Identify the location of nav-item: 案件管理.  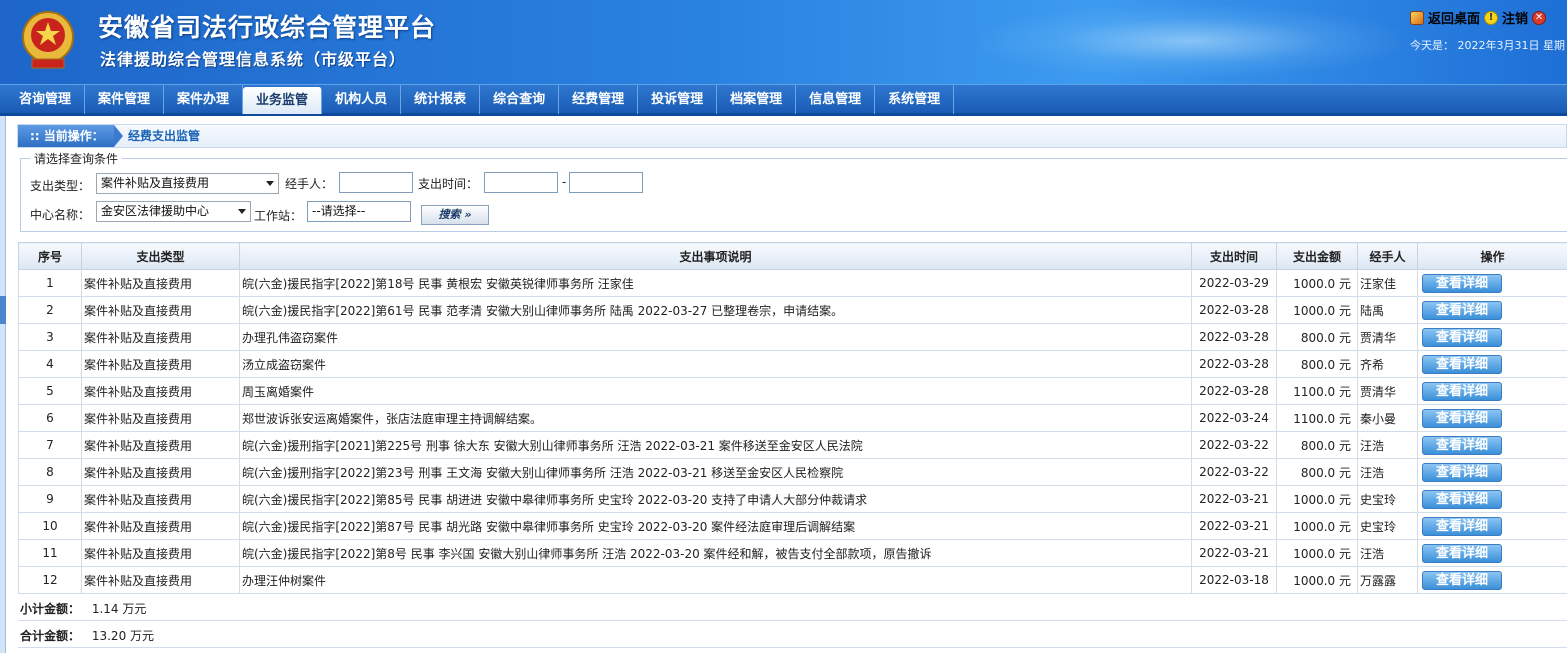
(125, 99).